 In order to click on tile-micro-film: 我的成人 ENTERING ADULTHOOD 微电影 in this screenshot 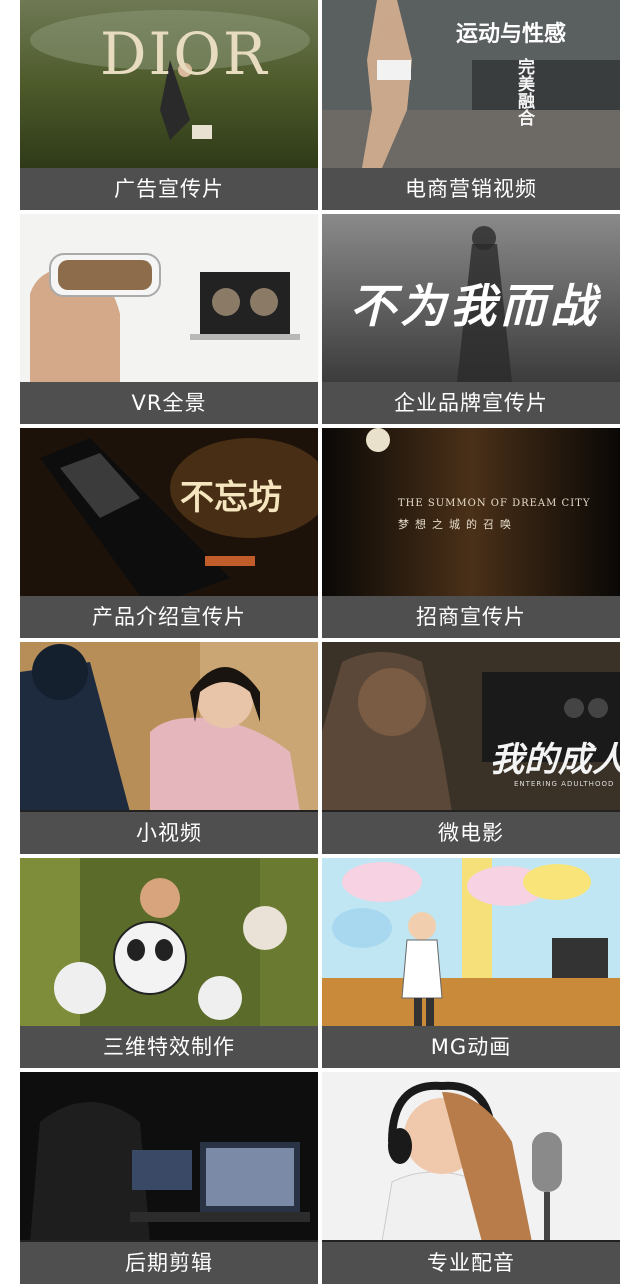, I will do `click(471, 748)`.